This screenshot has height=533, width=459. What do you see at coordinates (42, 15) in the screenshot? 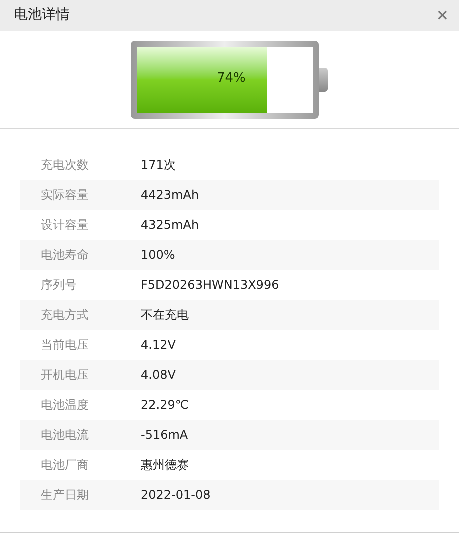
I see `window-title: 电池详情` at bounding box center [42, 15].